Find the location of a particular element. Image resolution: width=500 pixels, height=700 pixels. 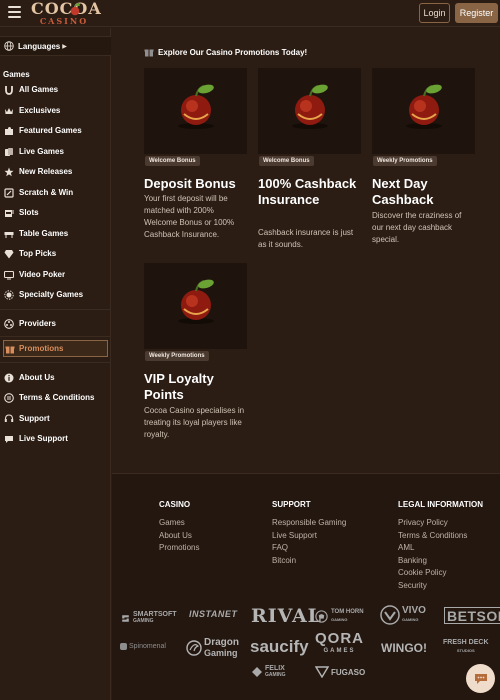

provider-logo-betsoft: BETSOFT is located at coordinates (472, 615).